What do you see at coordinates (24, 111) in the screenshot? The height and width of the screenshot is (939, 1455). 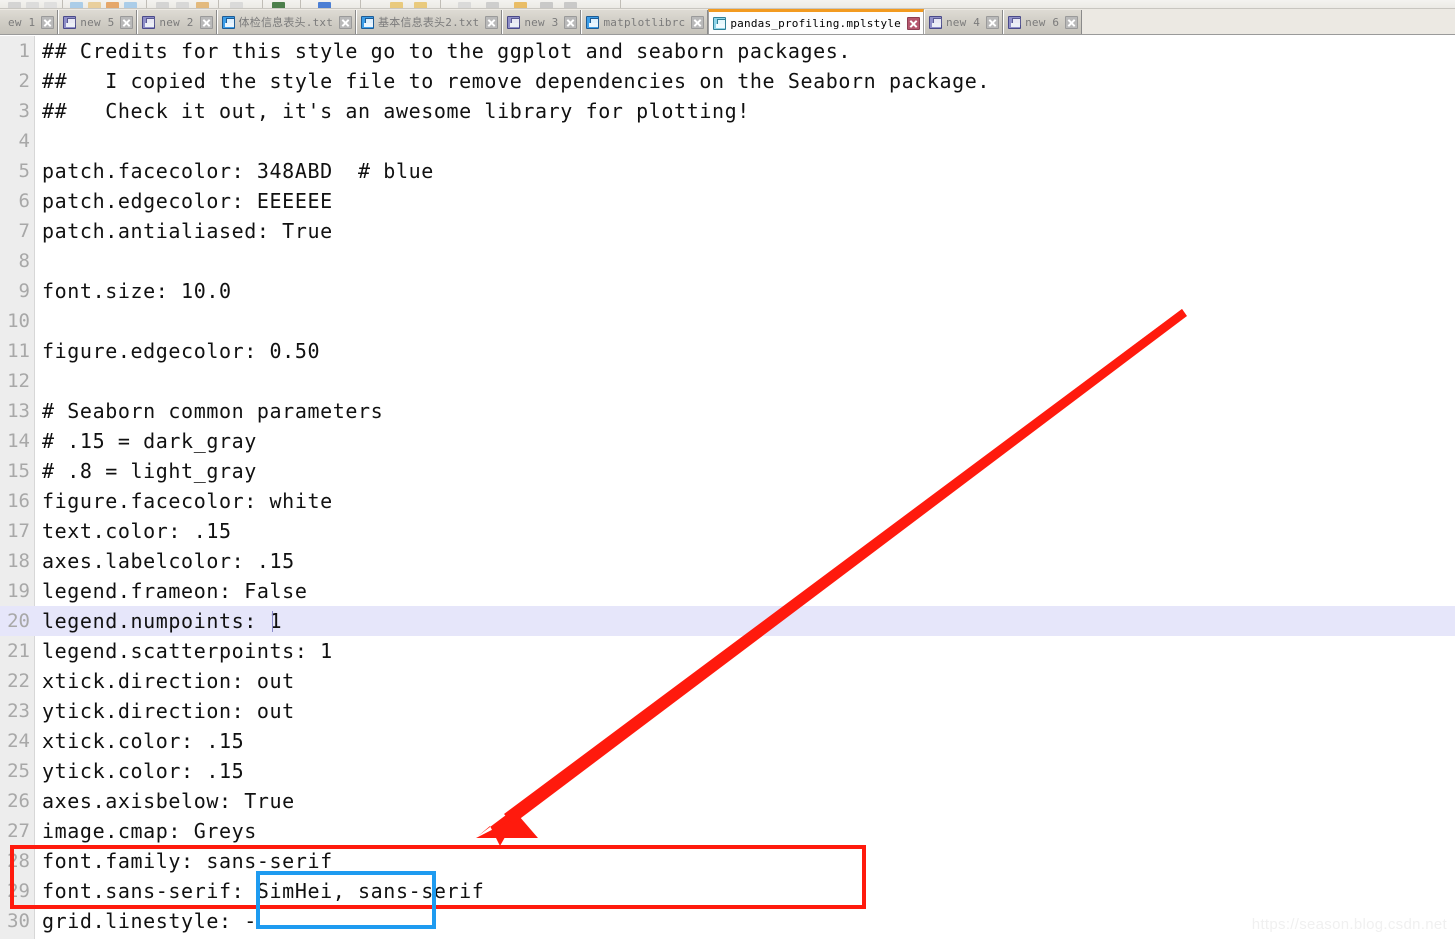 I see `line-number: 3` at bounding box center [24, 111].